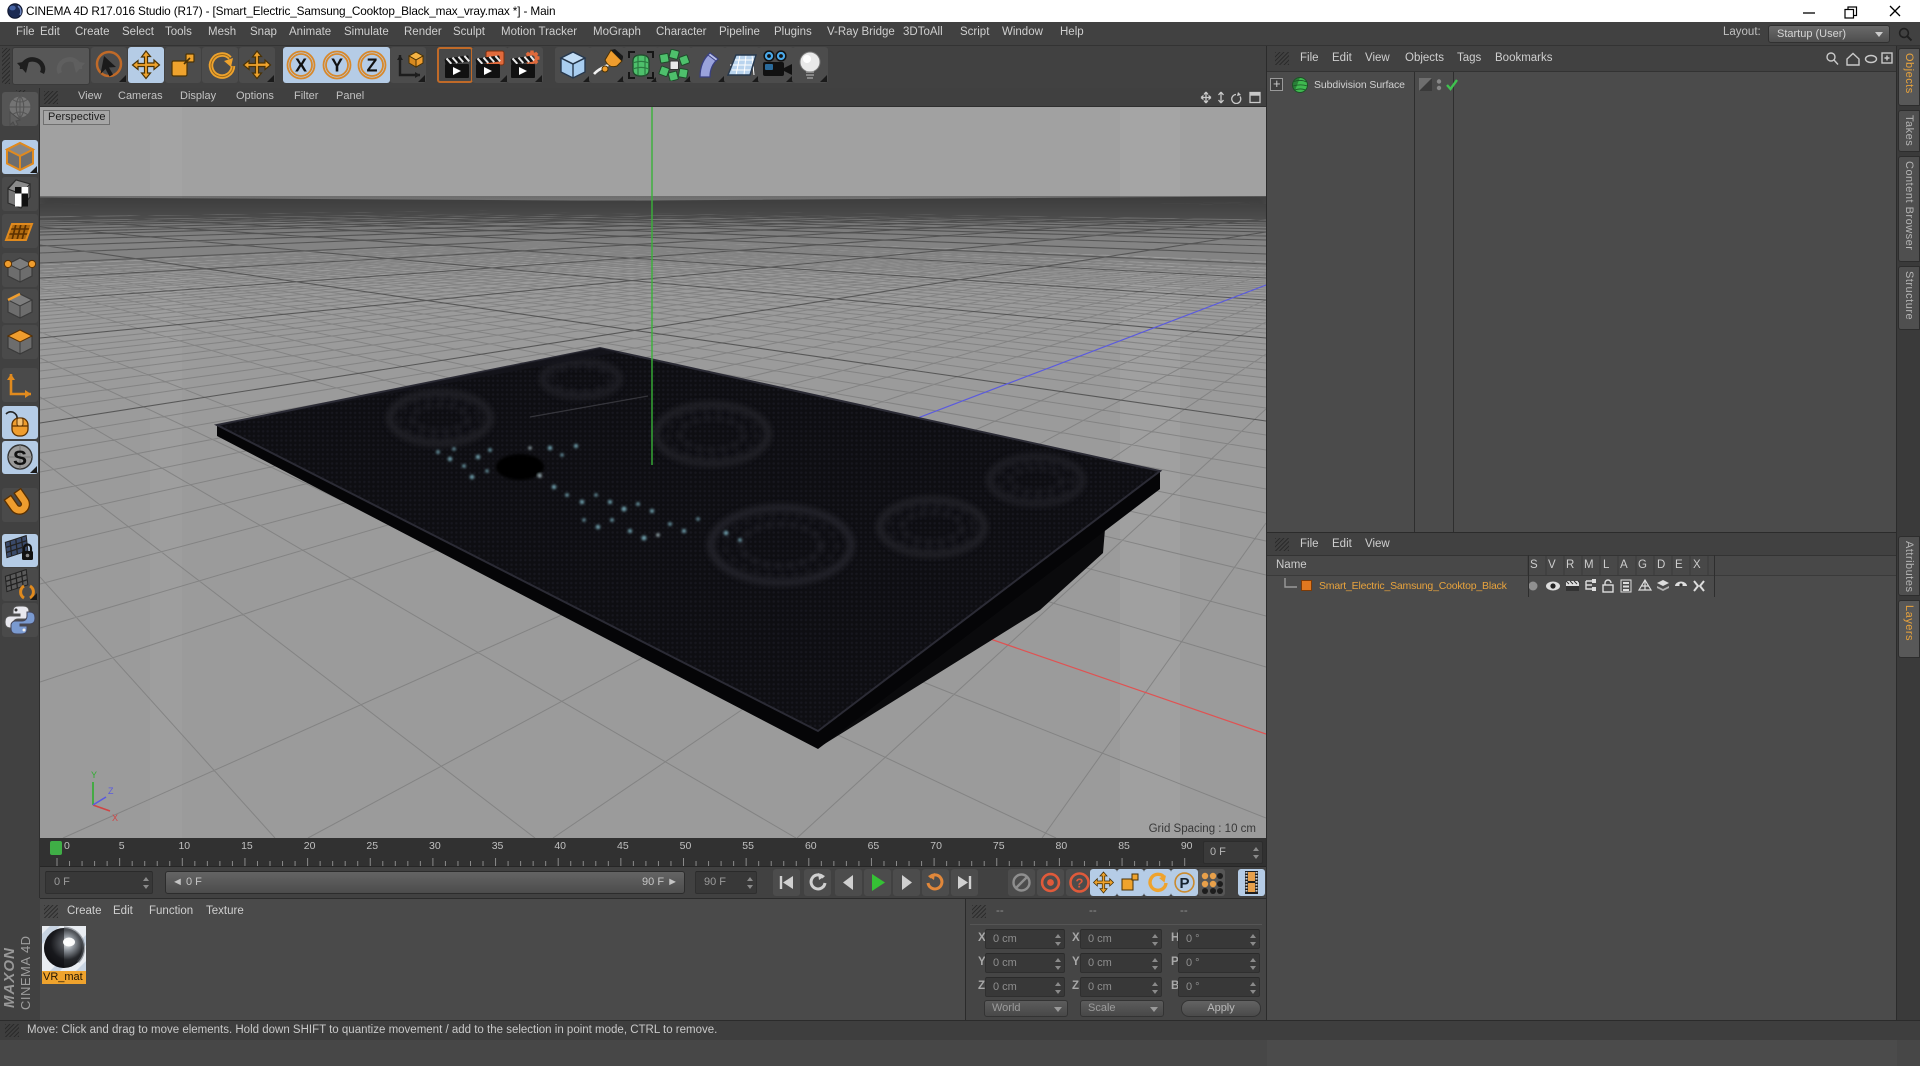  What do you see at coordinates (20, 458) in the screenshot?
I see `svg-text: S` at bounding box center [20, 458].